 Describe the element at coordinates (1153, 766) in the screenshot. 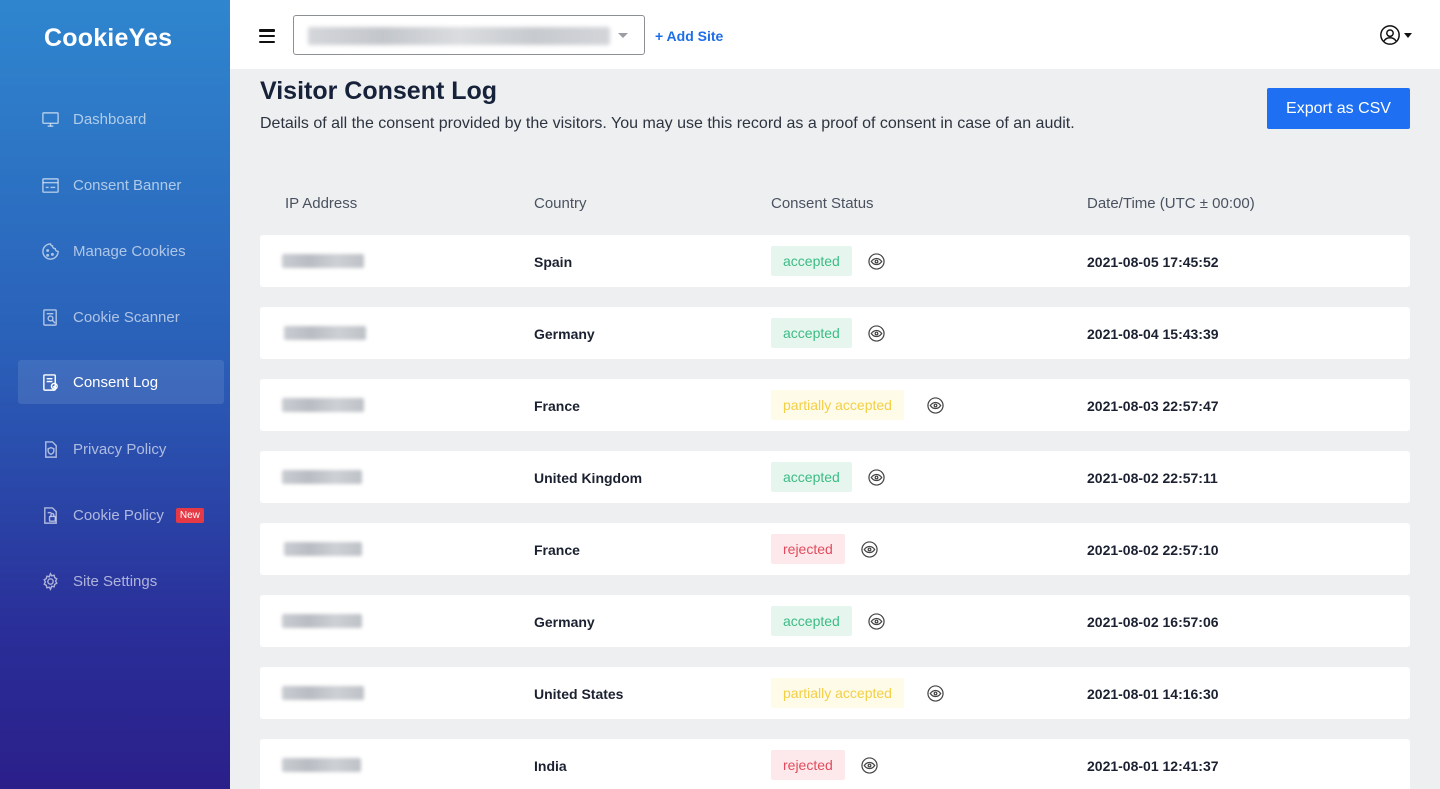

I see `datetime-cell: 2021-08-01 12:41:37` at that location.